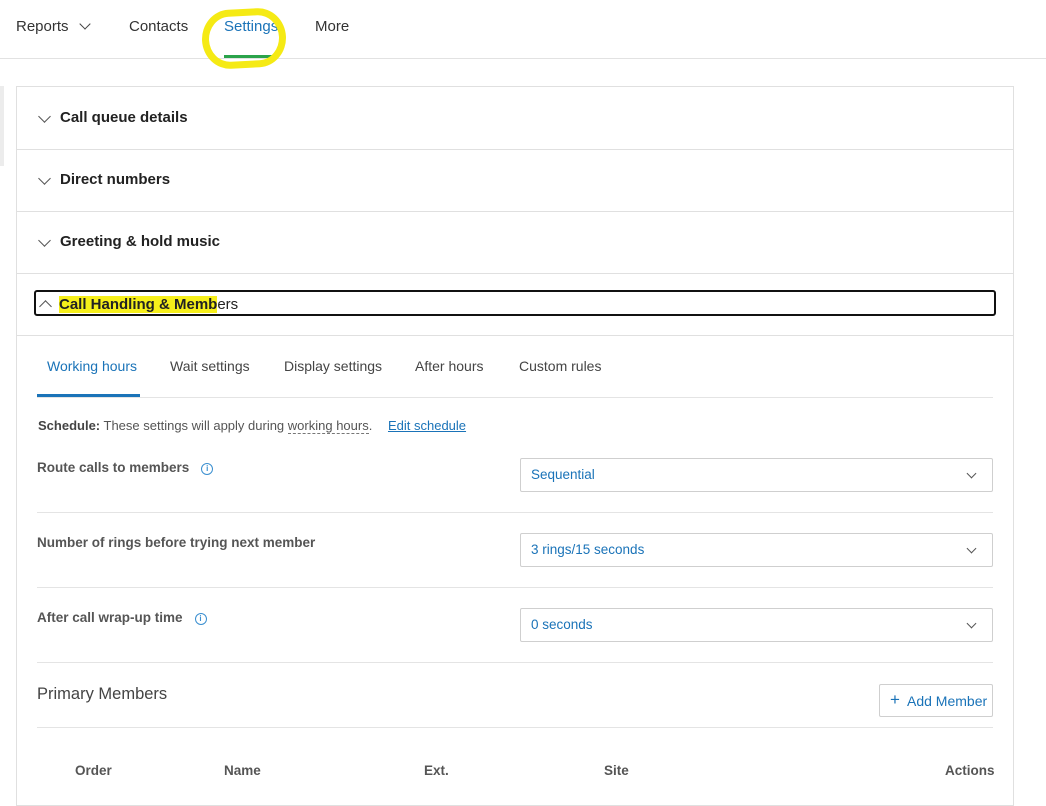 This screenshot has width=1046, height=806. Describe the element at coordinates (249, 56) in the screenshot. I see `active-tab-indicator` at that location.